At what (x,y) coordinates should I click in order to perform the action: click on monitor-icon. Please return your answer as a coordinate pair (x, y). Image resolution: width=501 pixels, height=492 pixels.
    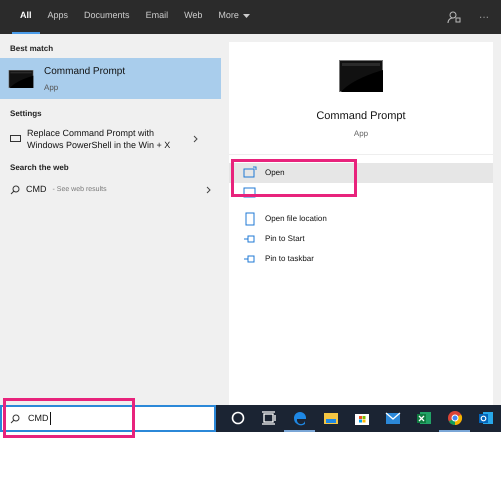
    Looking at the image, I should click on (15, 139).